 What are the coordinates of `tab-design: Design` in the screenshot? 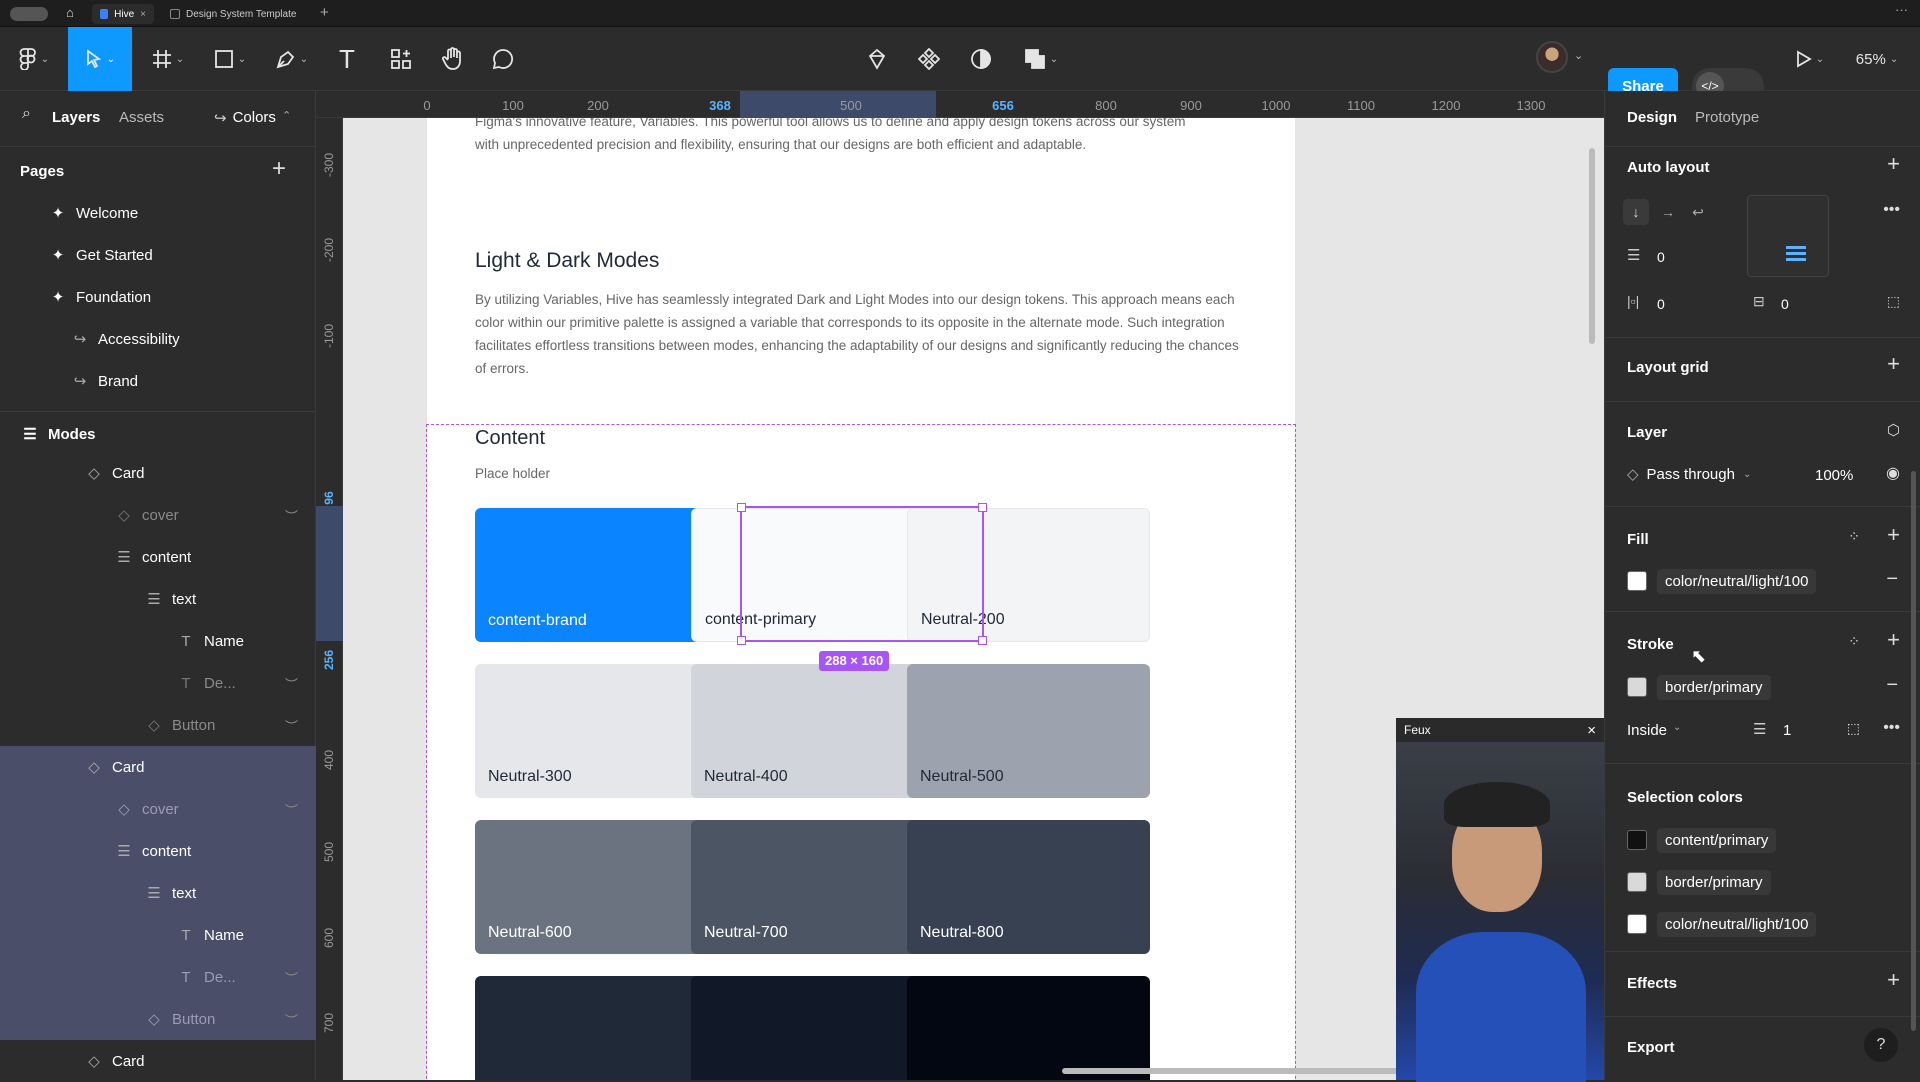 It's located at (1652, 117).